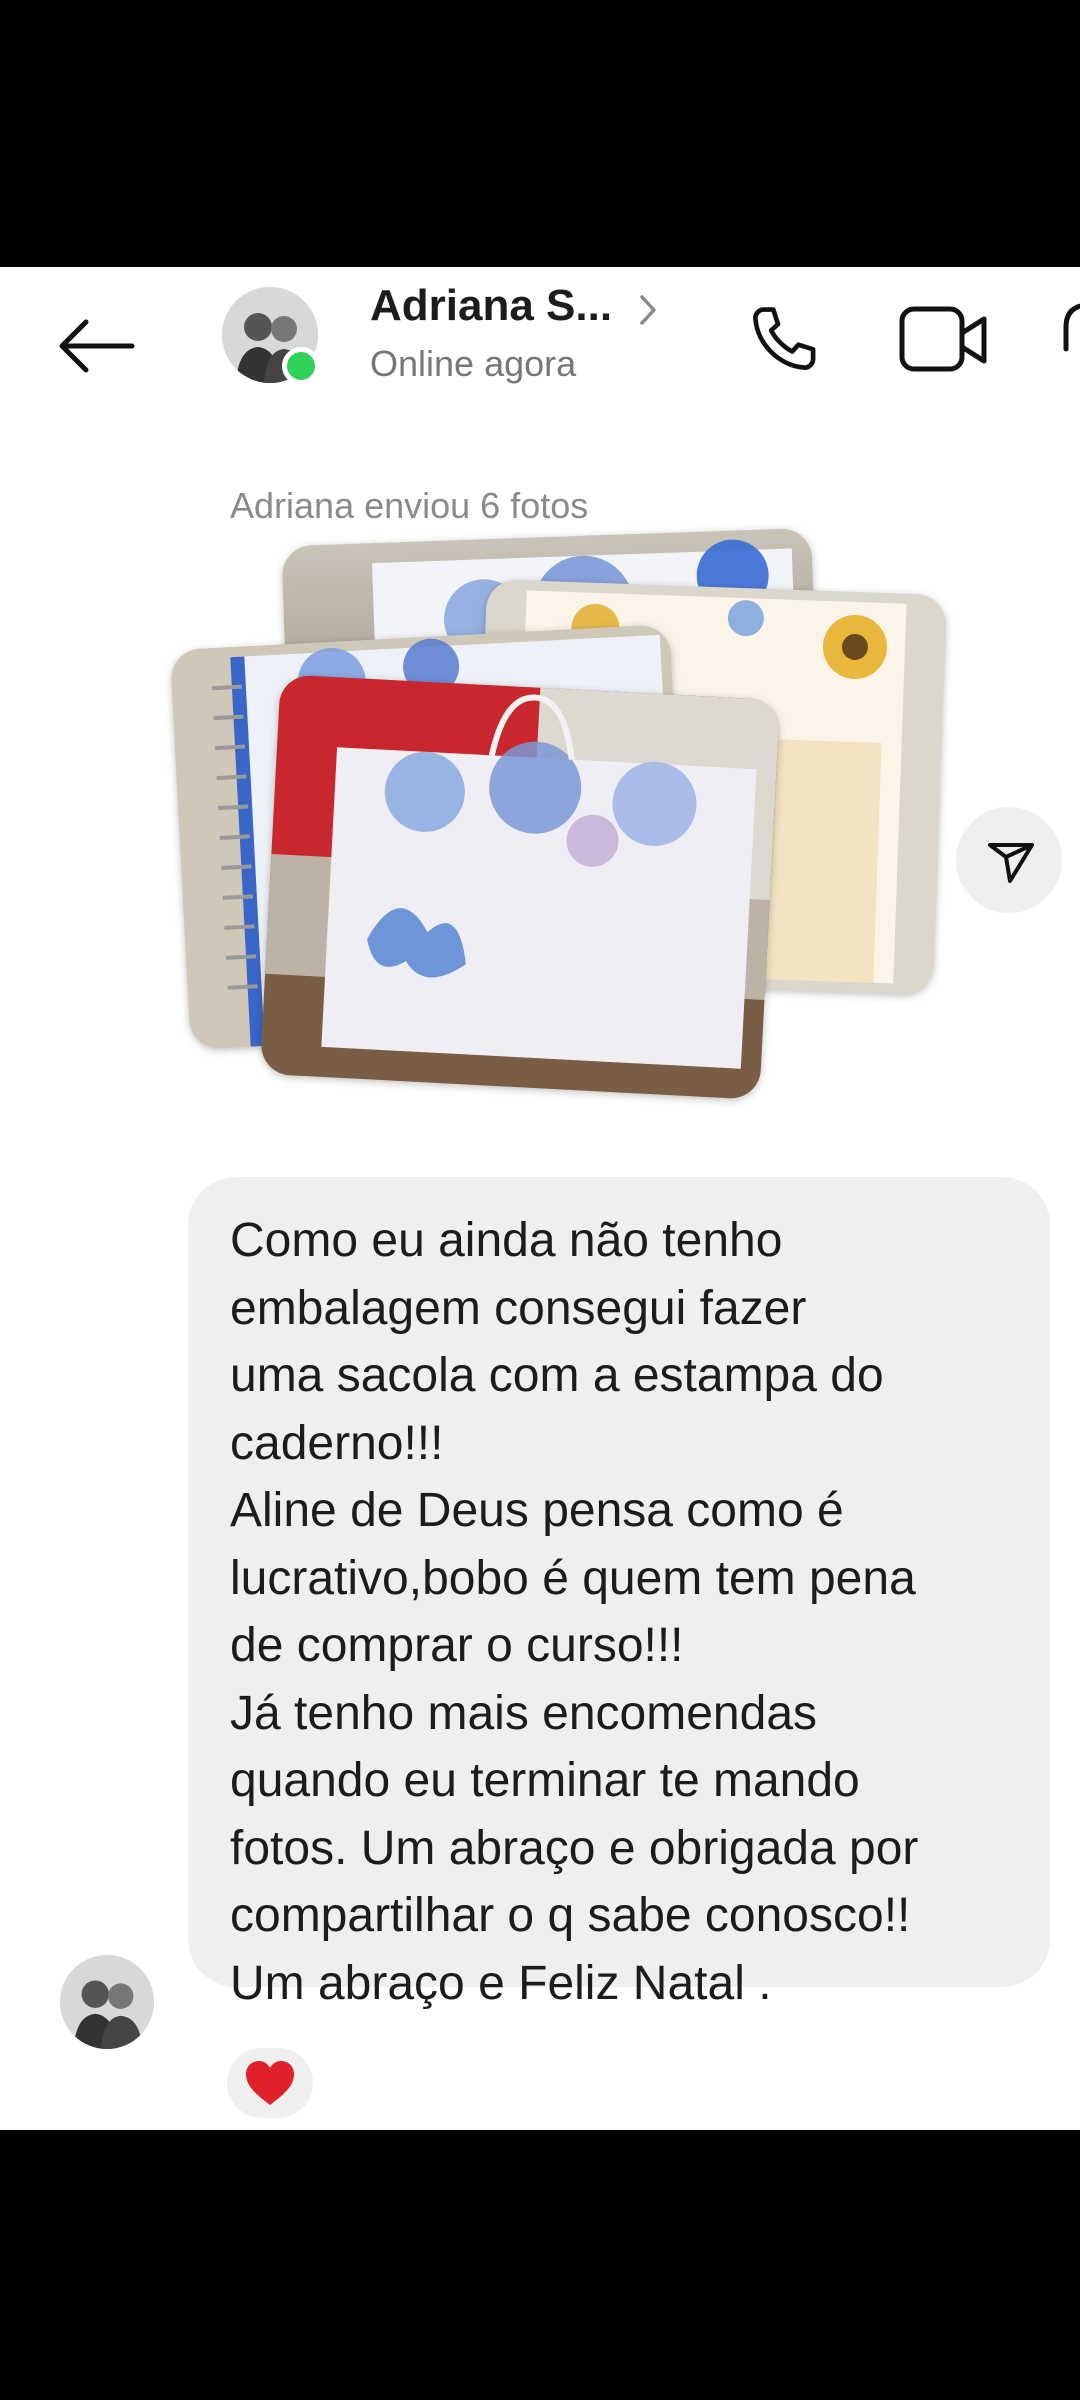 The height and width of the screenshot is (2400, 1080). What do you see at coordinates (473, 363) in the screenshot?
I see `contact-status: Online agora` at bounding box center [473, 363].